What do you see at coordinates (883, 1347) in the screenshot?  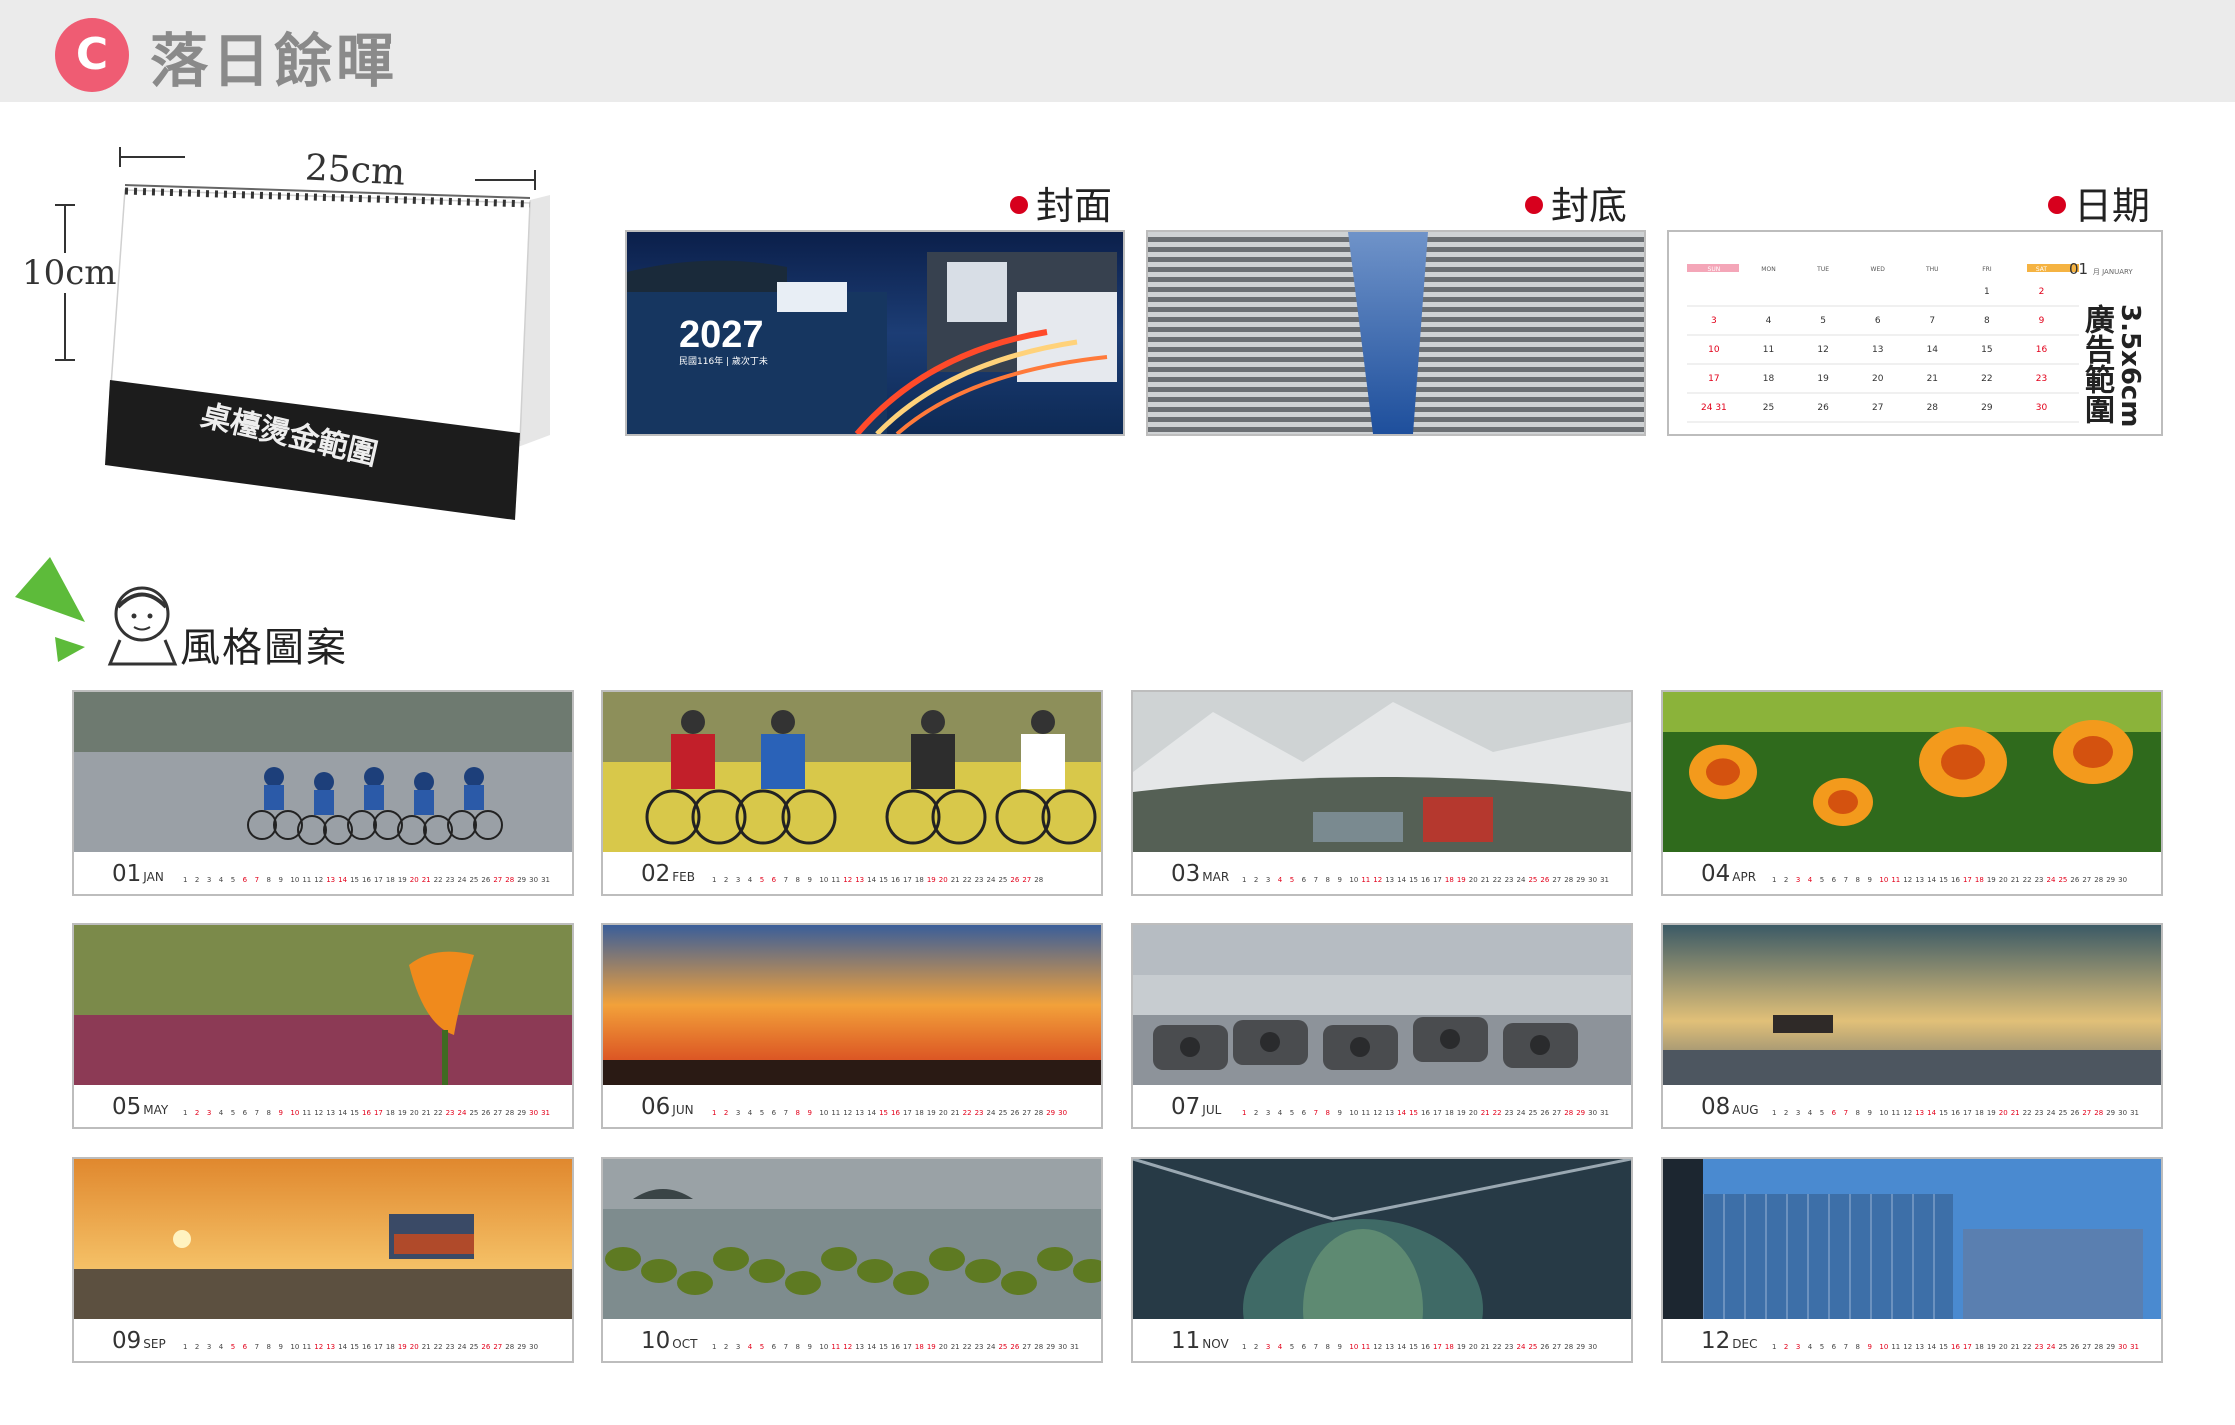 I see `day-number: 15` at bounding box center [883, 1347].